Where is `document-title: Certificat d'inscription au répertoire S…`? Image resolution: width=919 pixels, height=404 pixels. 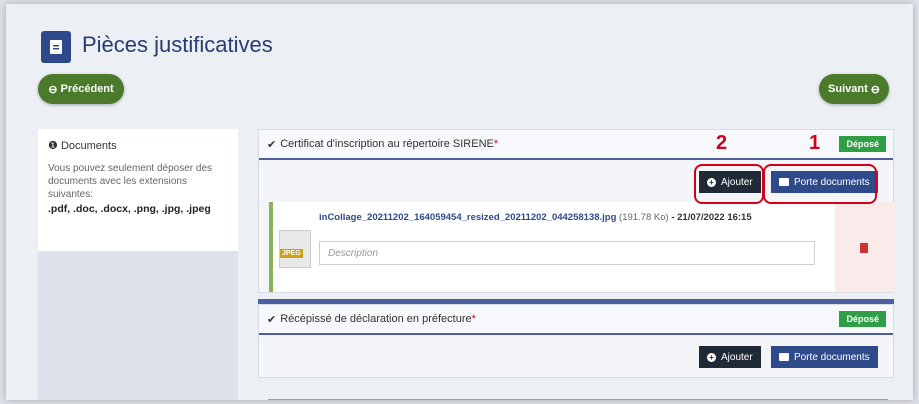 document-title: Certificat d'inscription au répertoire S… is located at coordinates (387, 144).